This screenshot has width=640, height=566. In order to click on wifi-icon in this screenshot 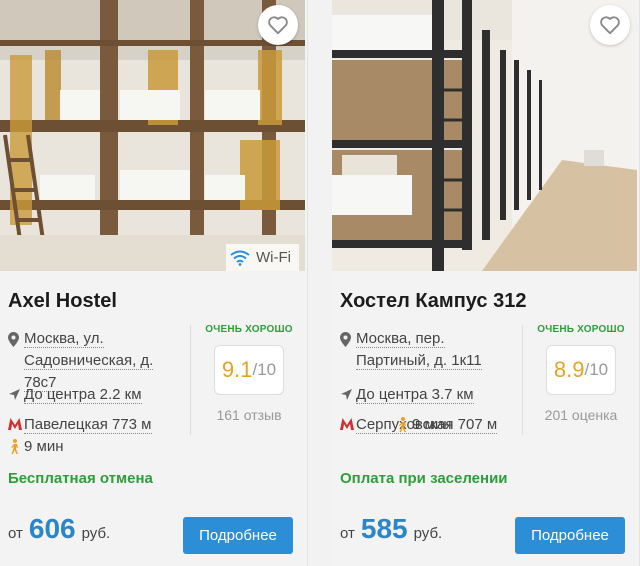, I will do `click(240, 258)`.